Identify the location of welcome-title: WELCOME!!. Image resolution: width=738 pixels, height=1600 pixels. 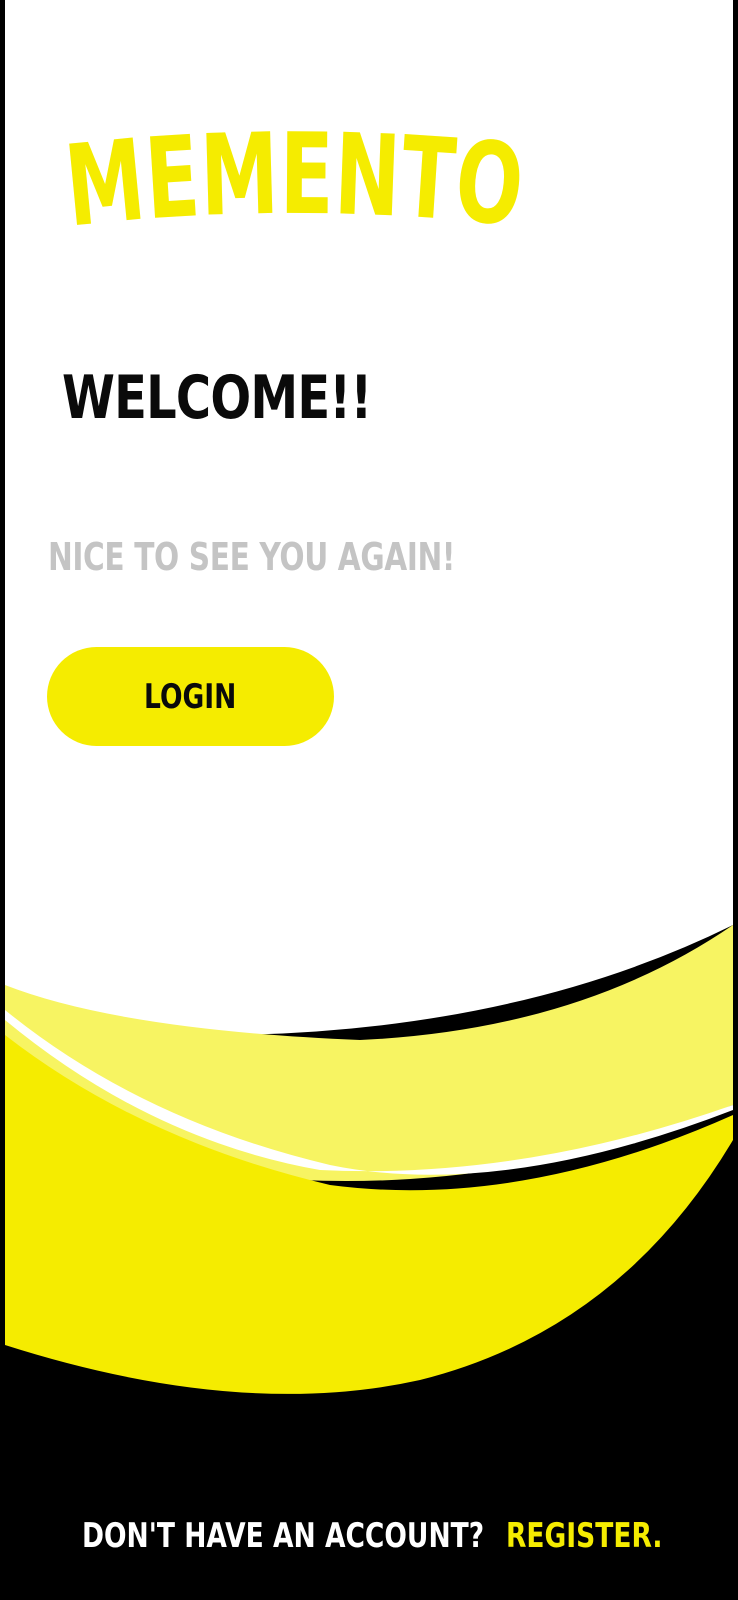
(217, 398).